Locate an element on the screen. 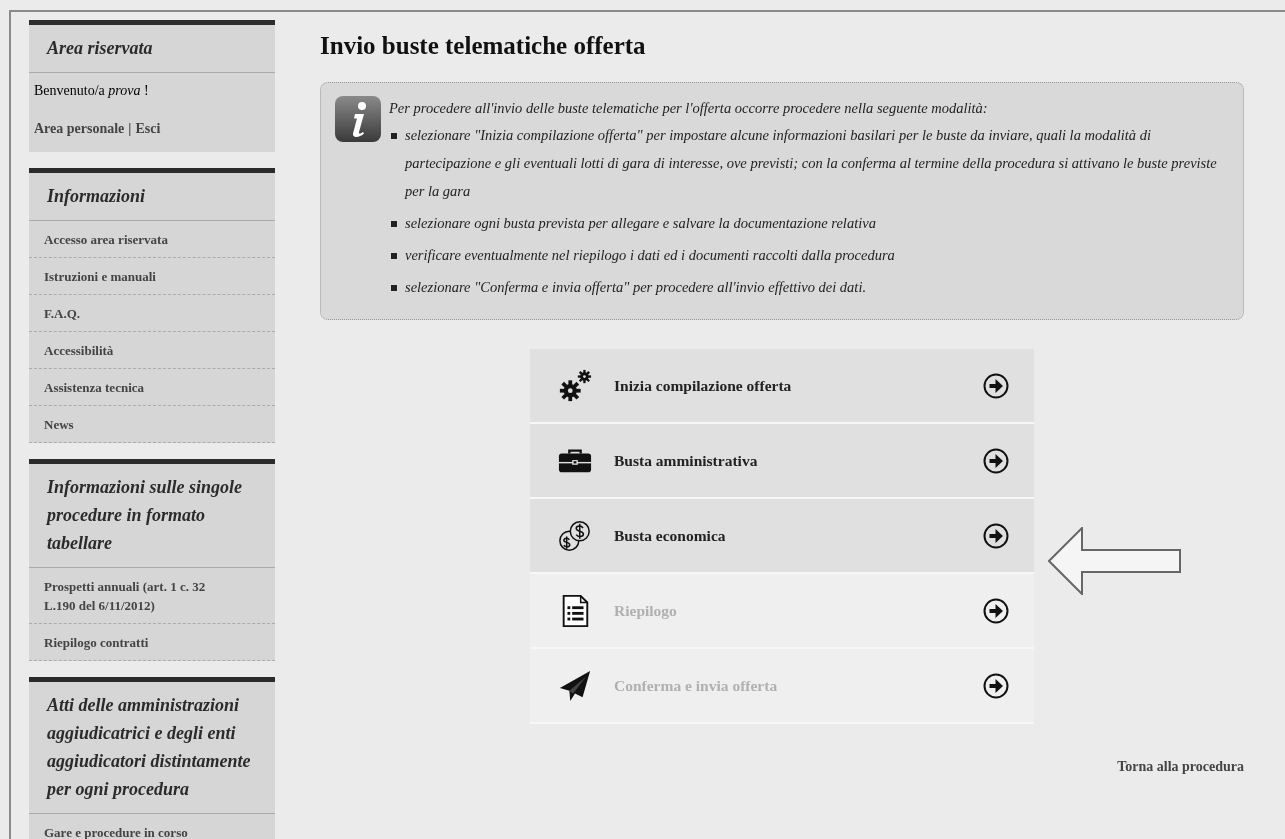  sidebar-link: Riepilogo contratti is located at coordinates (152, 642).